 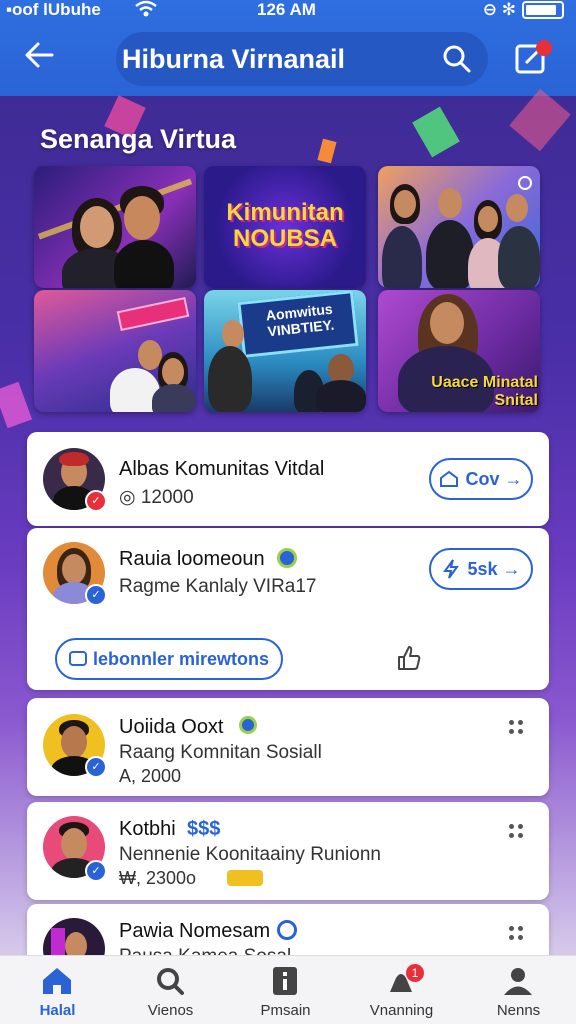 I want to click on nav-label: Halal, so click(x=57, y=1010).